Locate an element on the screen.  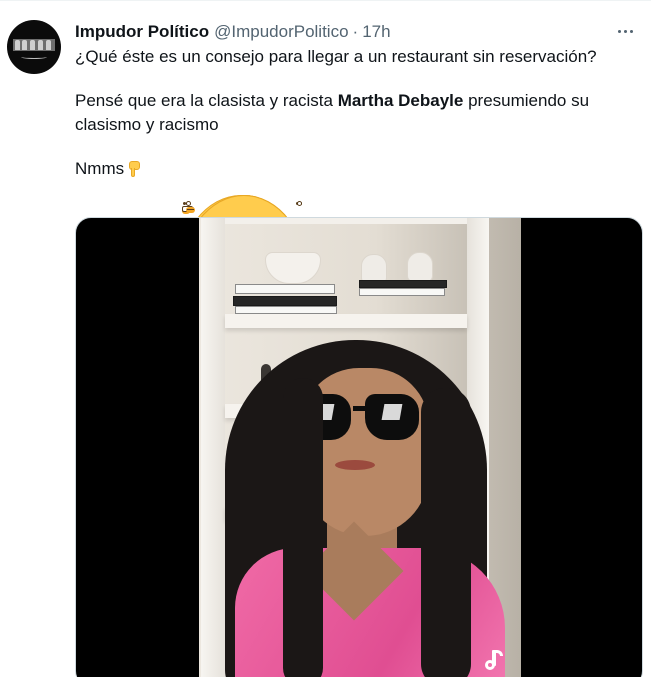
avatar is located at coordinates (34, 47).